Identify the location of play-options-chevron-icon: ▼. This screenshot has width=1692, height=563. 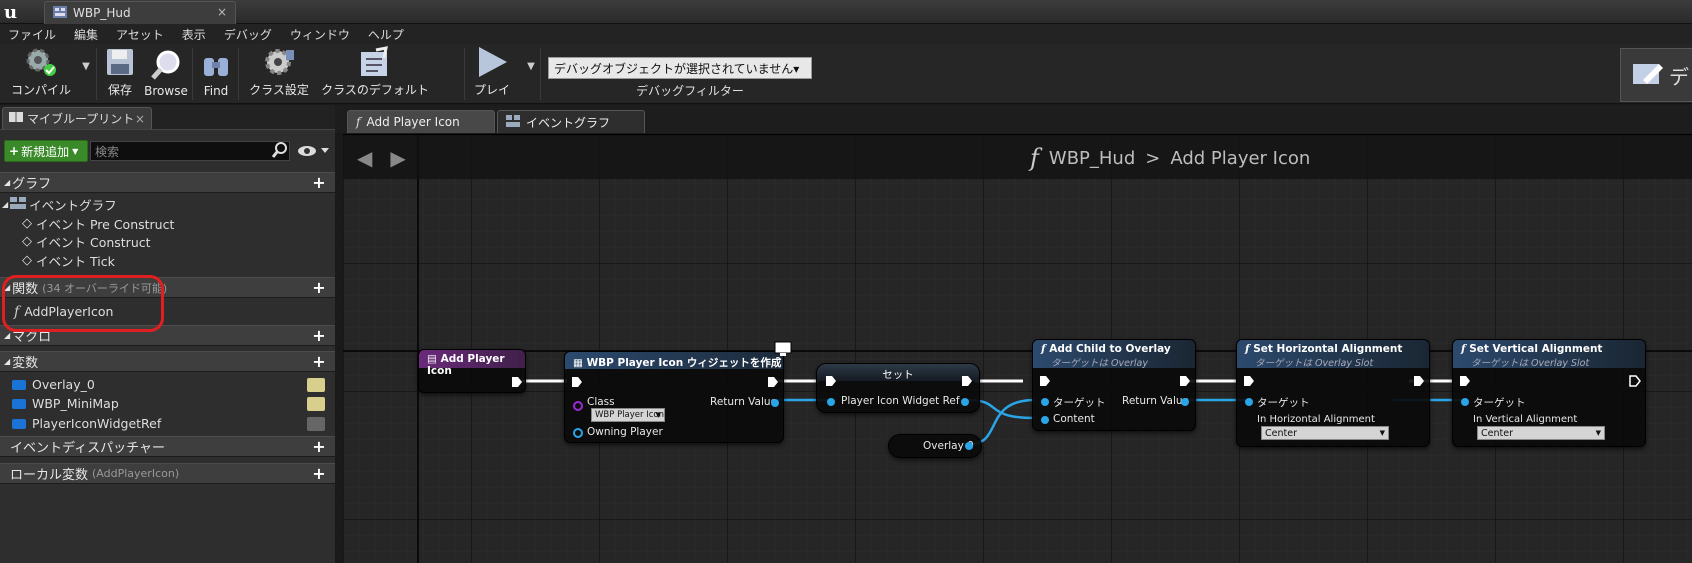
(531, 73).